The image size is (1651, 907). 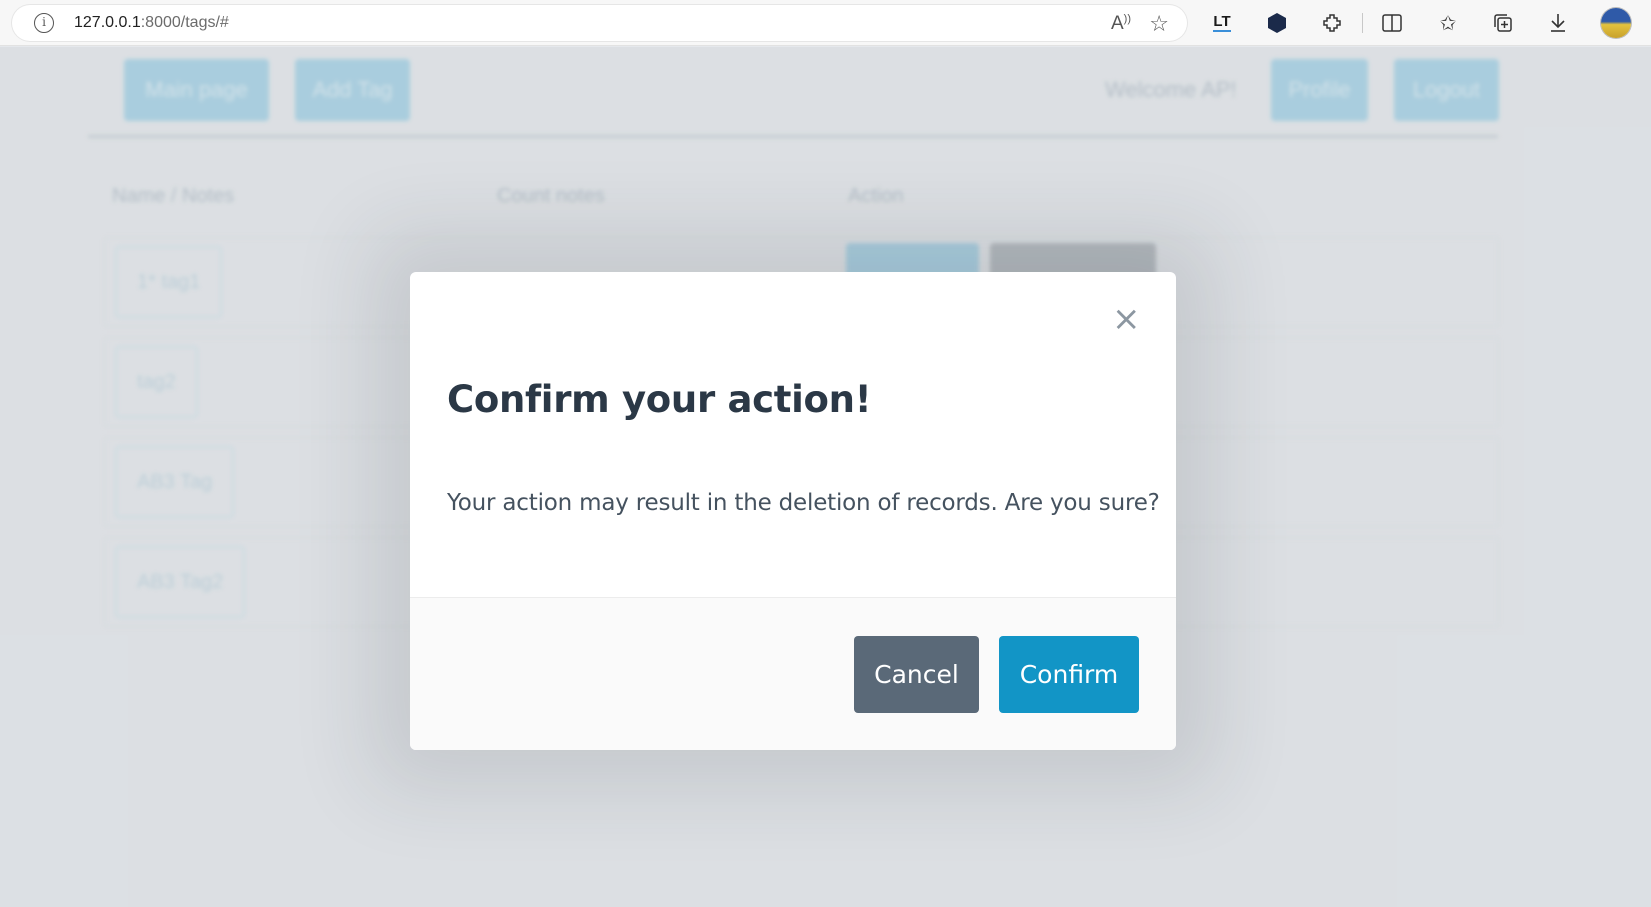 I want to click on read-aloud-icon: A)), so click(x=1121, y=24).